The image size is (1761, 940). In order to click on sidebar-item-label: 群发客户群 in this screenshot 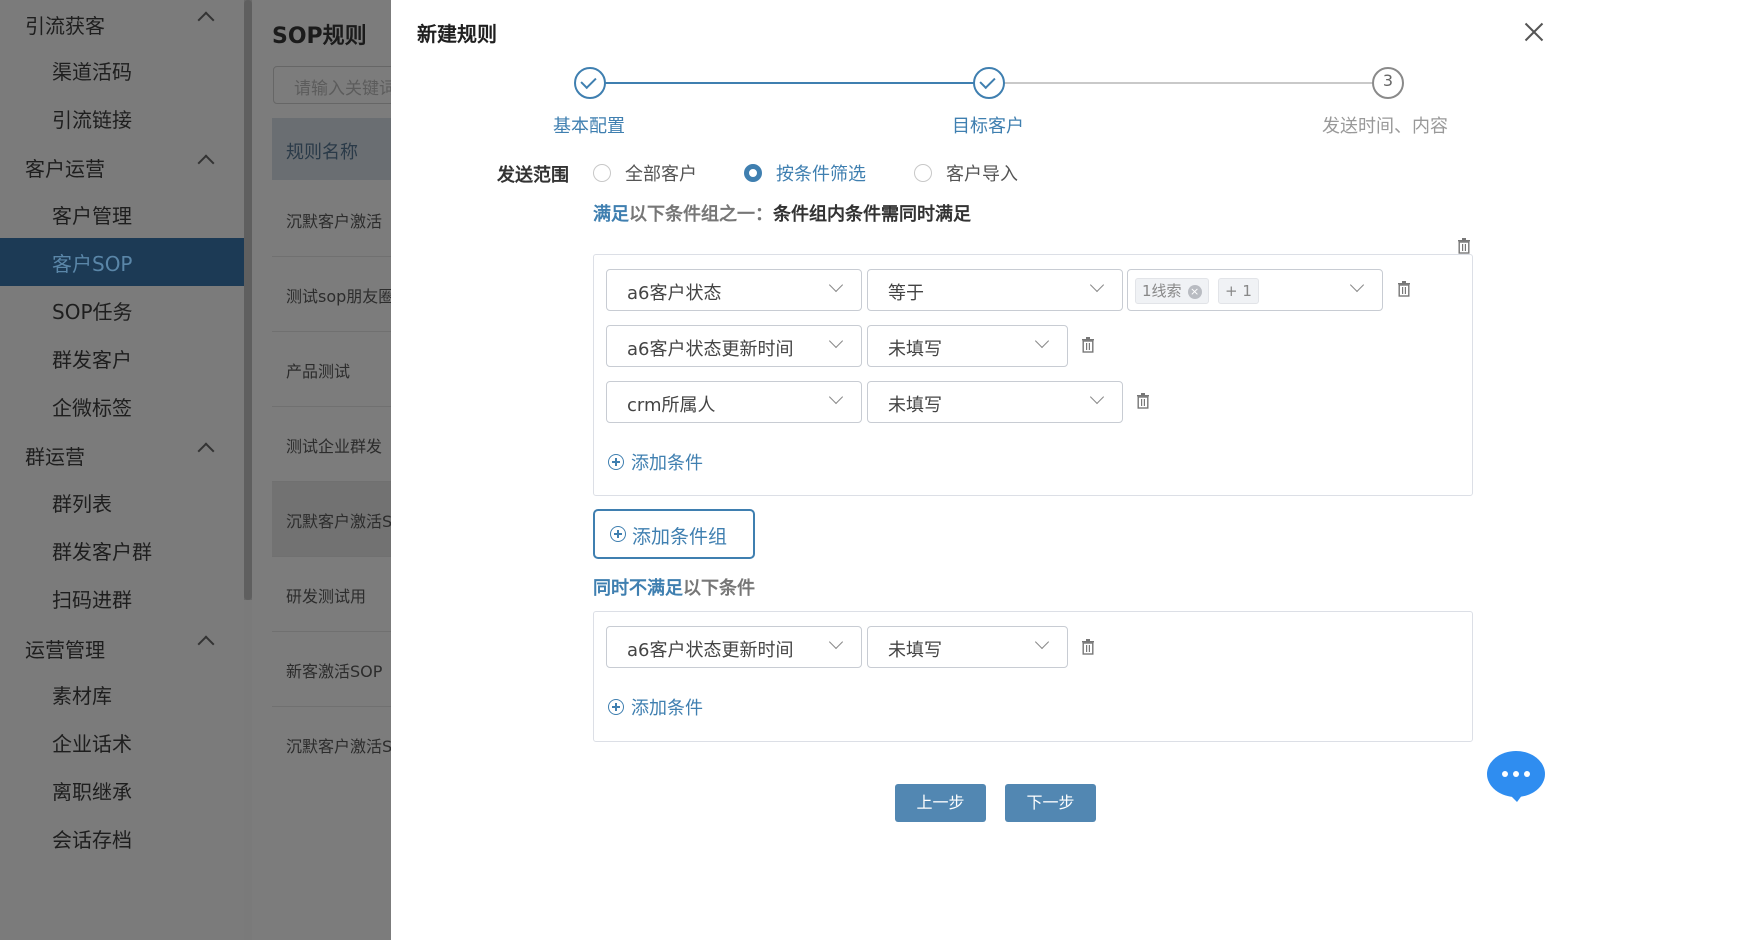, I will do `click(102, 551)`.